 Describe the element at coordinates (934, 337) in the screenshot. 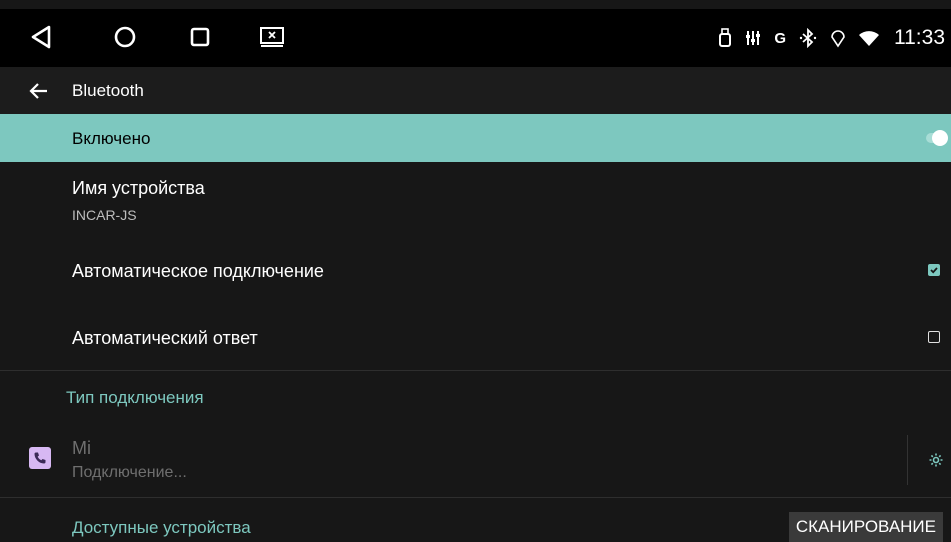

I see `auto-answer-checkbox` at that location.